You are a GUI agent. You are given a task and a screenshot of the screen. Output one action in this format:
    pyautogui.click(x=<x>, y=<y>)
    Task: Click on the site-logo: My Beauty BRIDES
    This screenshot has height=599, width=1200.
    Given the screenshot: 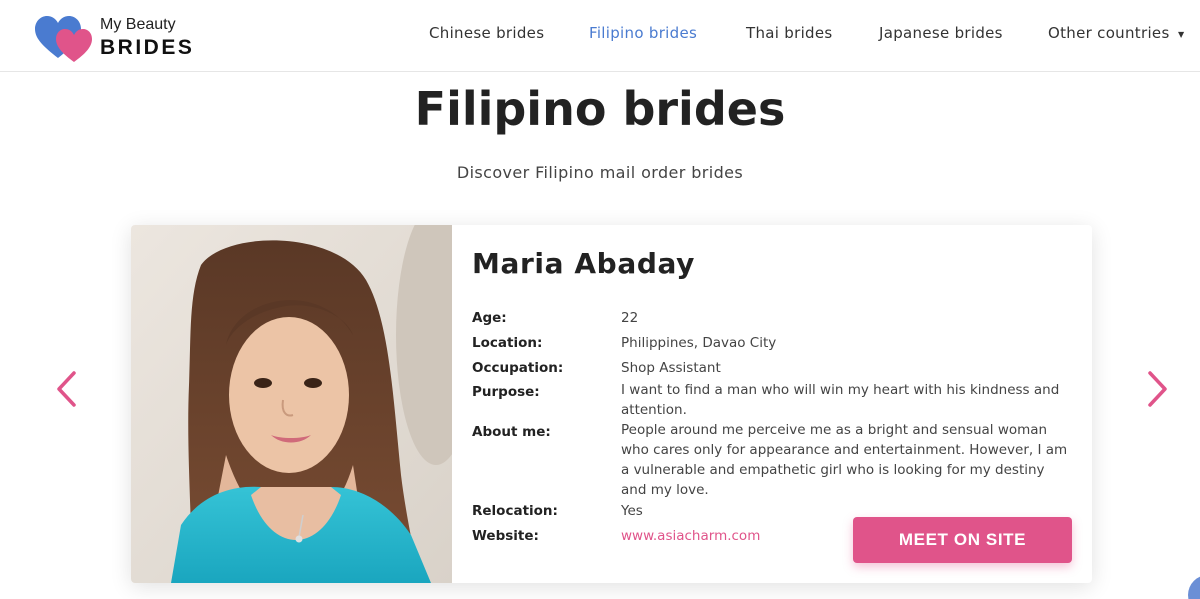 What is the action you would take?
    pyautogui.click(x=124, y=37)
    